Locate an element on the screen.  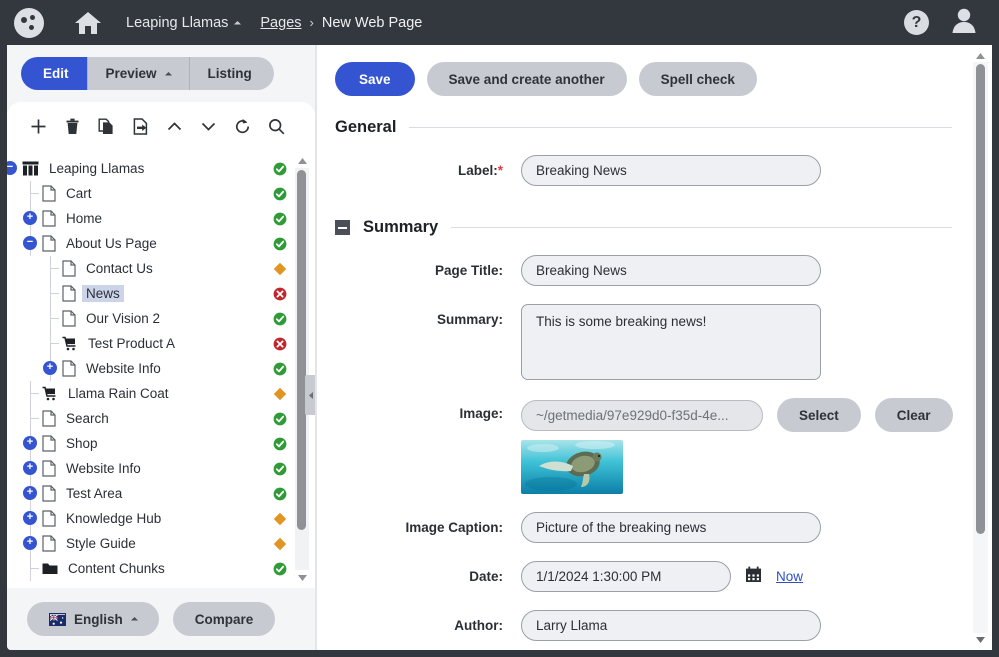
date-field-group: Now is located at coordinates (662, 576).